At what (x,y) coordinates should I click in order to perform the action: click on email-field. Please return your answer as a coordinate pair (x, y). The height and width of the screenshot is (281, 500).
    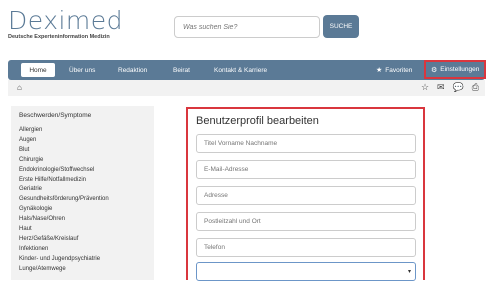
    Looking at the image, I should click on (306, 169).